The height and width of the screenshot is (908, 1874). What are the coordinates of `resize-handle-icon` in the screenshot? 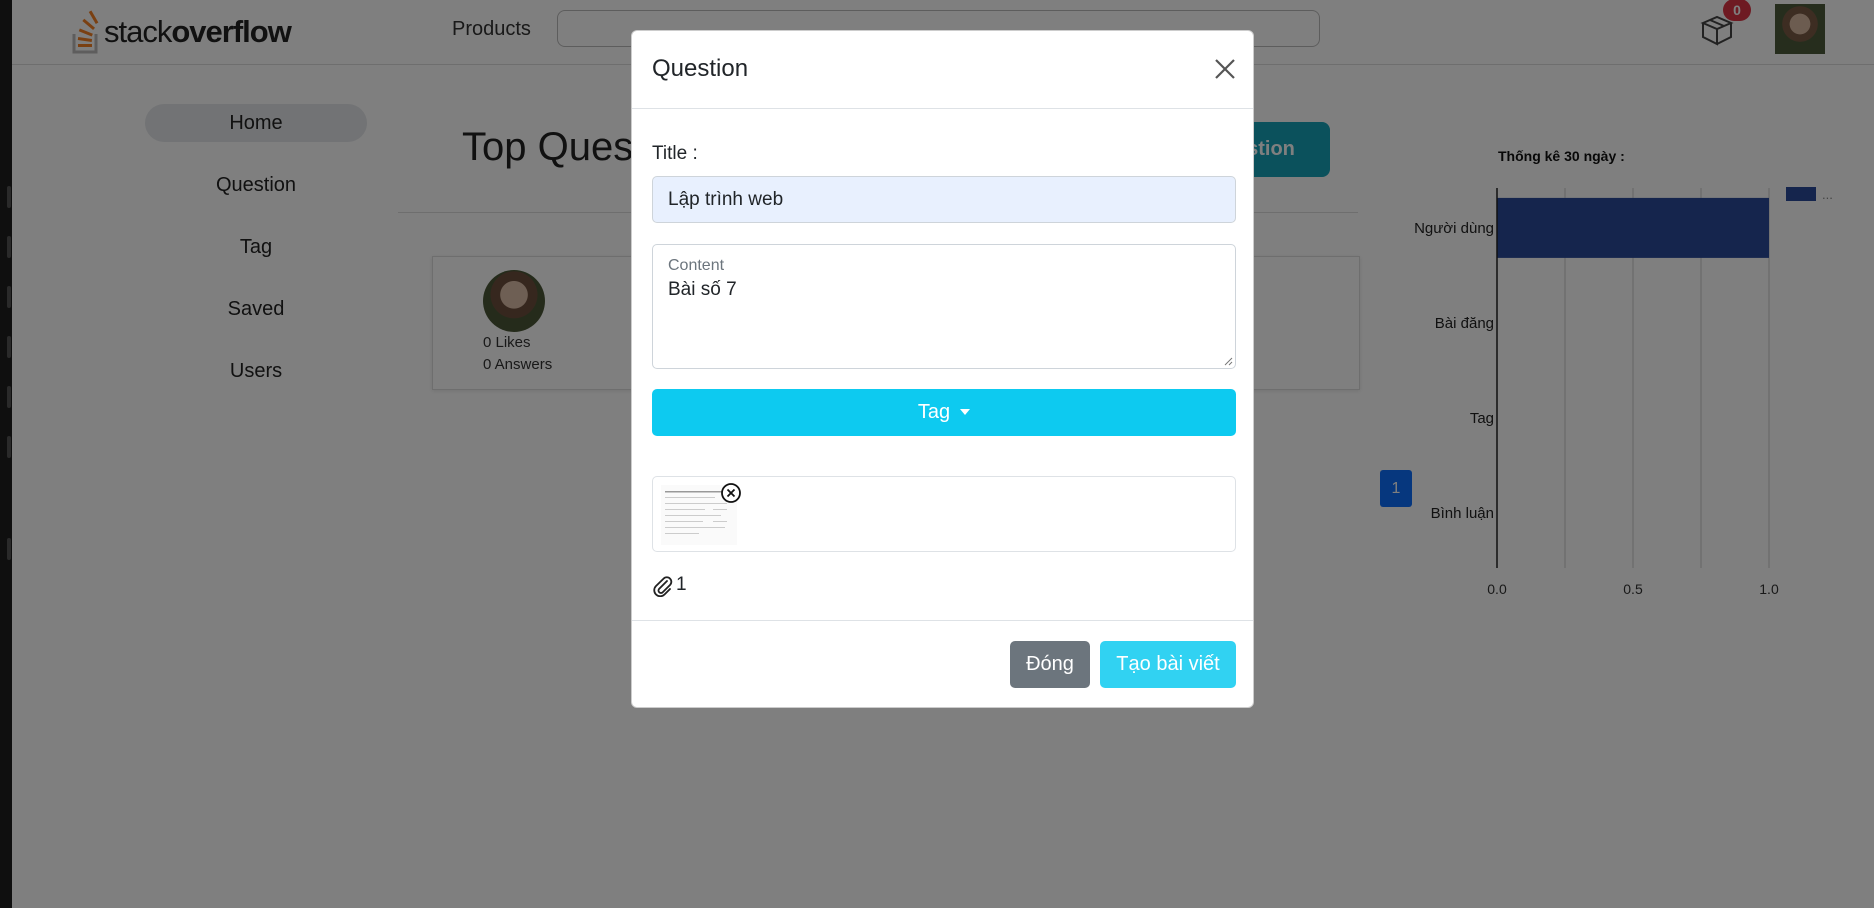 It's located at (1228, 361).